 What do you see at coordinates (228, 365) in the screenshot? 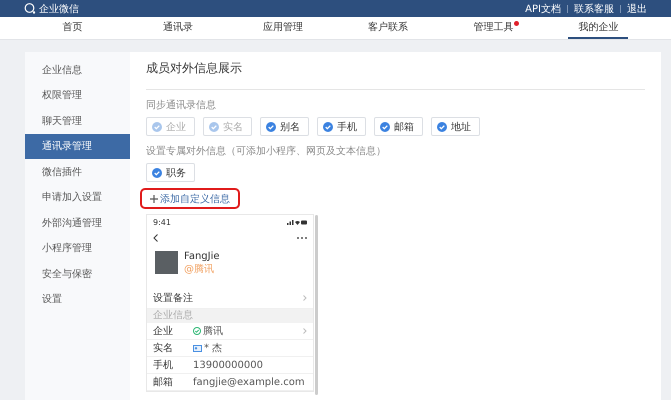
I see `row-value: 13900000000` at bounding box center [228, 365].